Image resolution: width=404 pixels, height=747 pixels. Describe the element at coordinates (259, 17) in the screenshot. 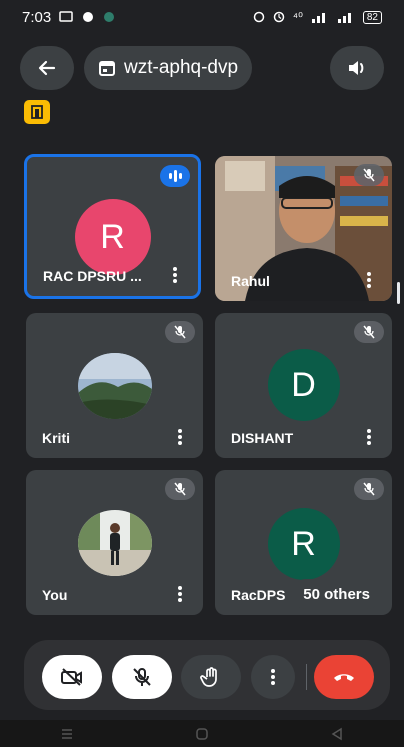

I see `alarm-icon` at that location.